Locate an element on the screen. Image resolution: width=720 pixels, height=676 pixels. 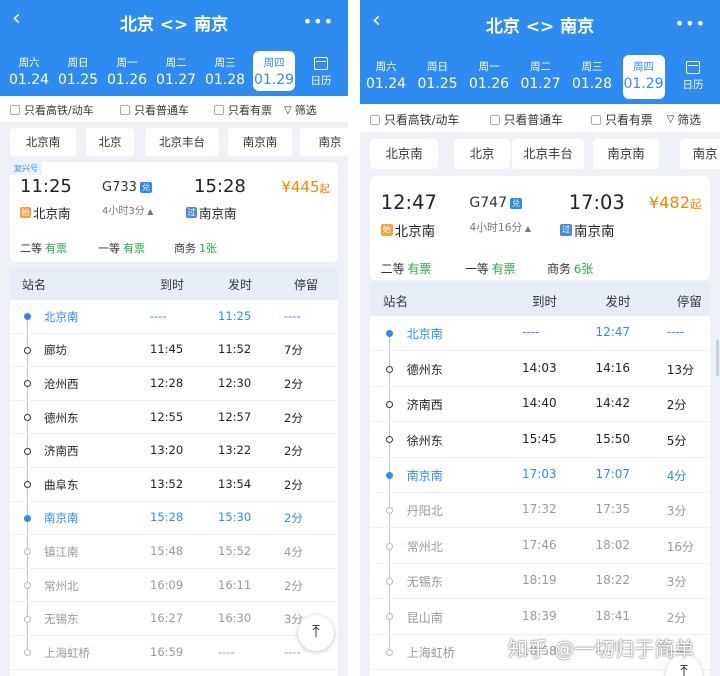
scrollbar is located at coordinates (717, 358).